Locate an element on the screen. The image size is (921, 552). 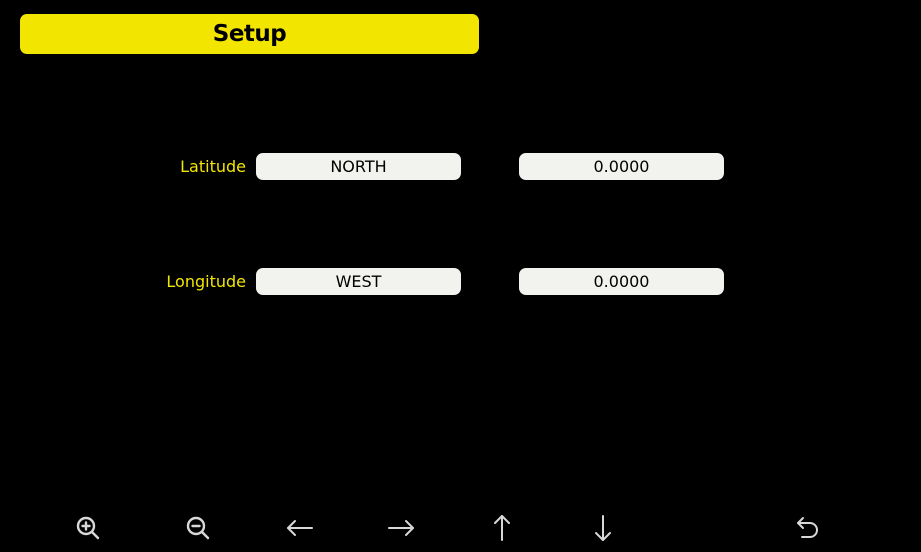
arrow-up-icon is located at coordinates (502, 528).